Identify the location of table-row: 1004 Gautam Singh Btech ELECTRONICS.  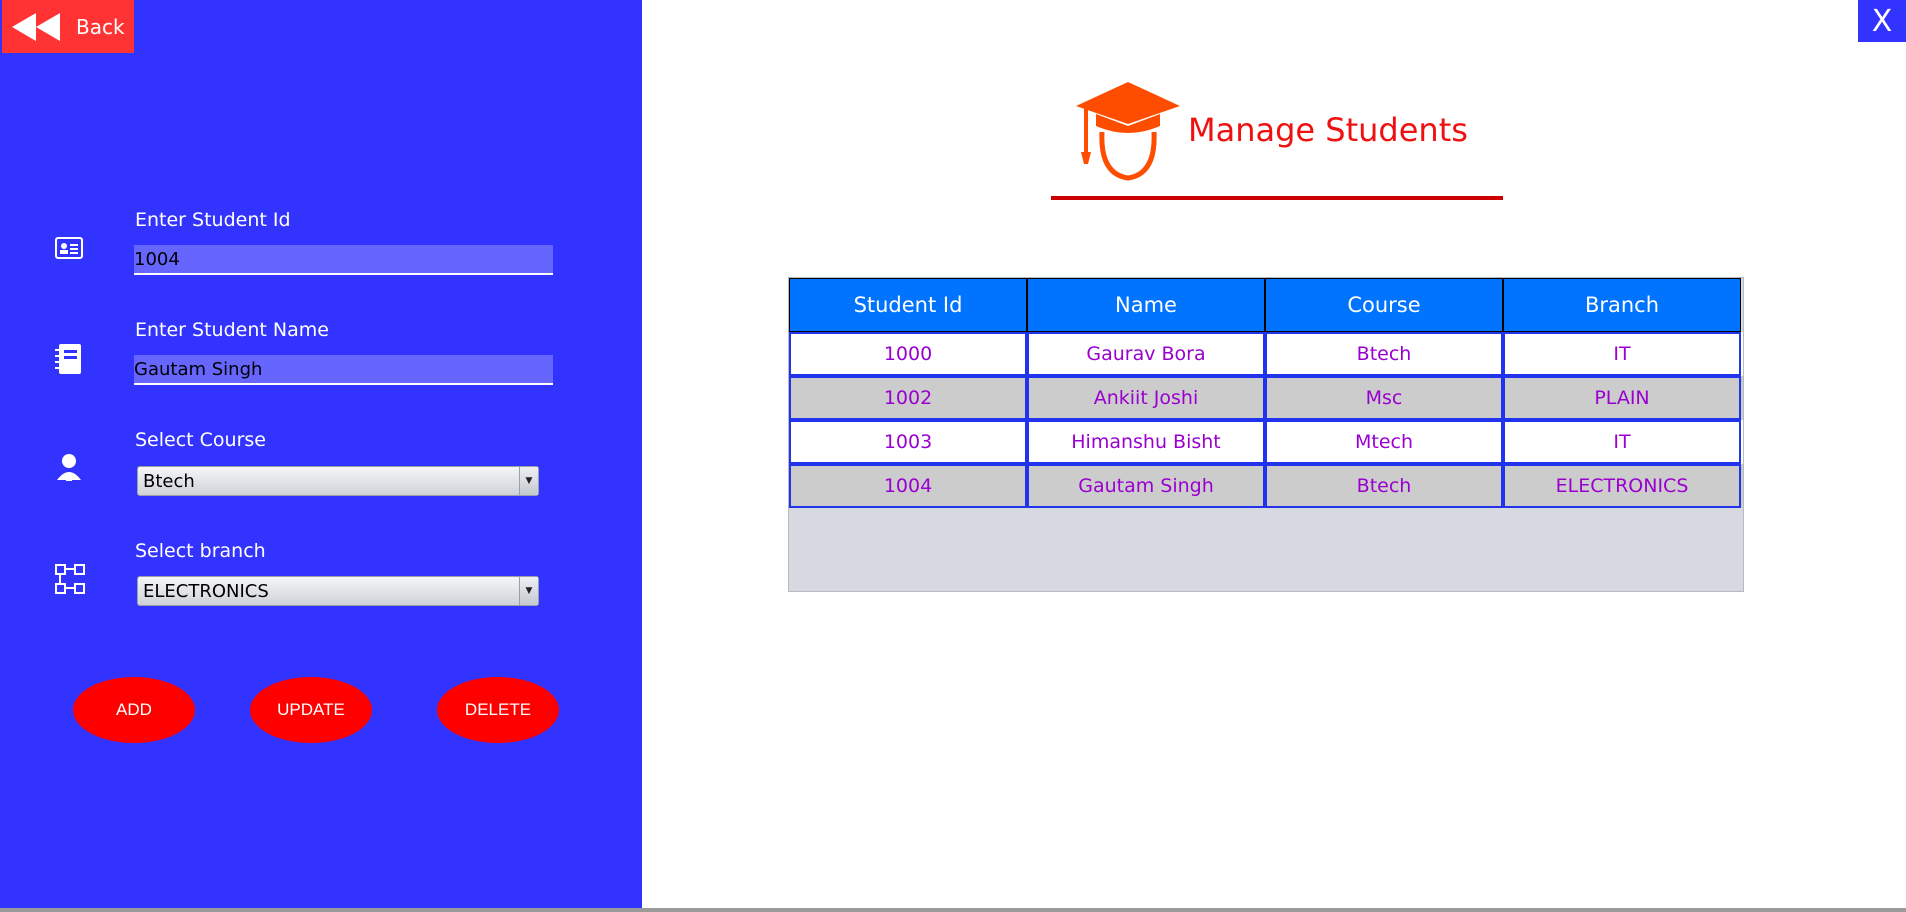
(1266, 486).